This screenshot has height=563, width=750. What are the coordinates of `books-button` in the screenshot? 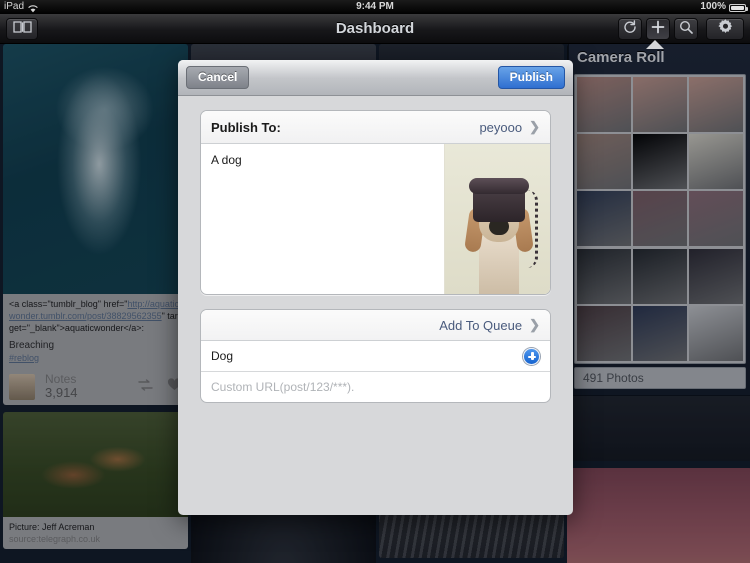 It's located at (22, 29).